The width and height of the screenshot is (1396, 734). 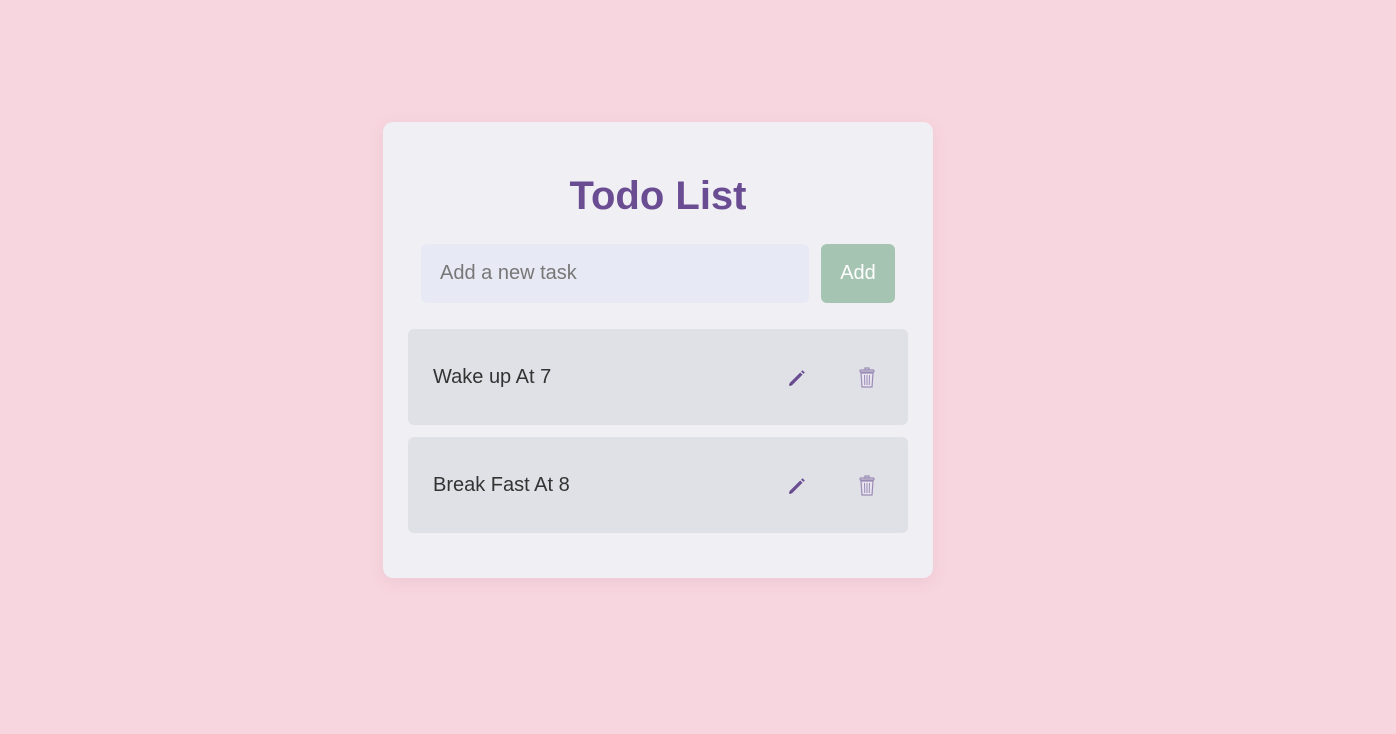 What do you see at coordinates (492, 377) in the screenshot?
I see `task-text: Wake up At 7` at bounding box center [492, 377].